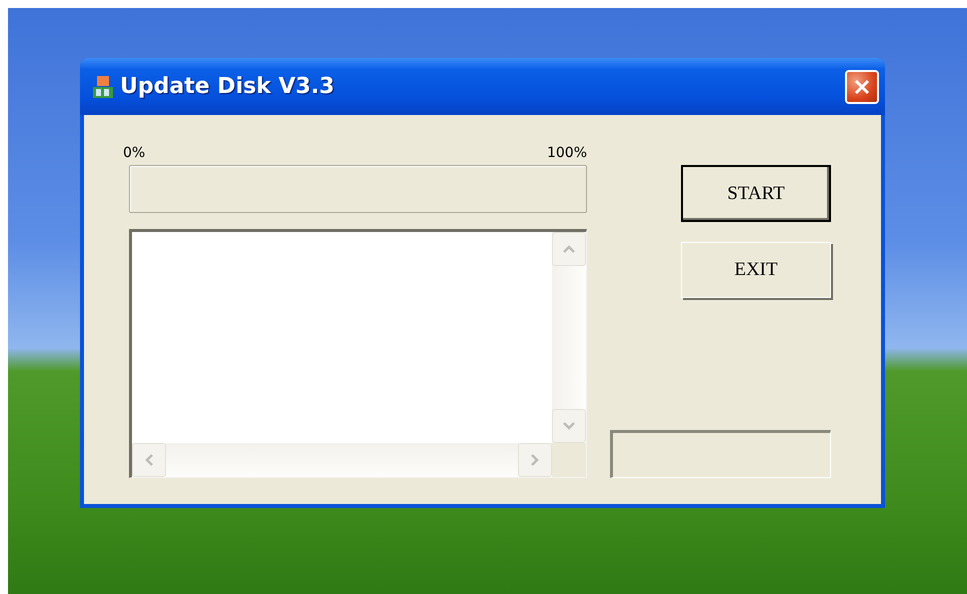  Describe the element at coordinates (103, 86) in the screenshot. I see `app-icon` at that location.